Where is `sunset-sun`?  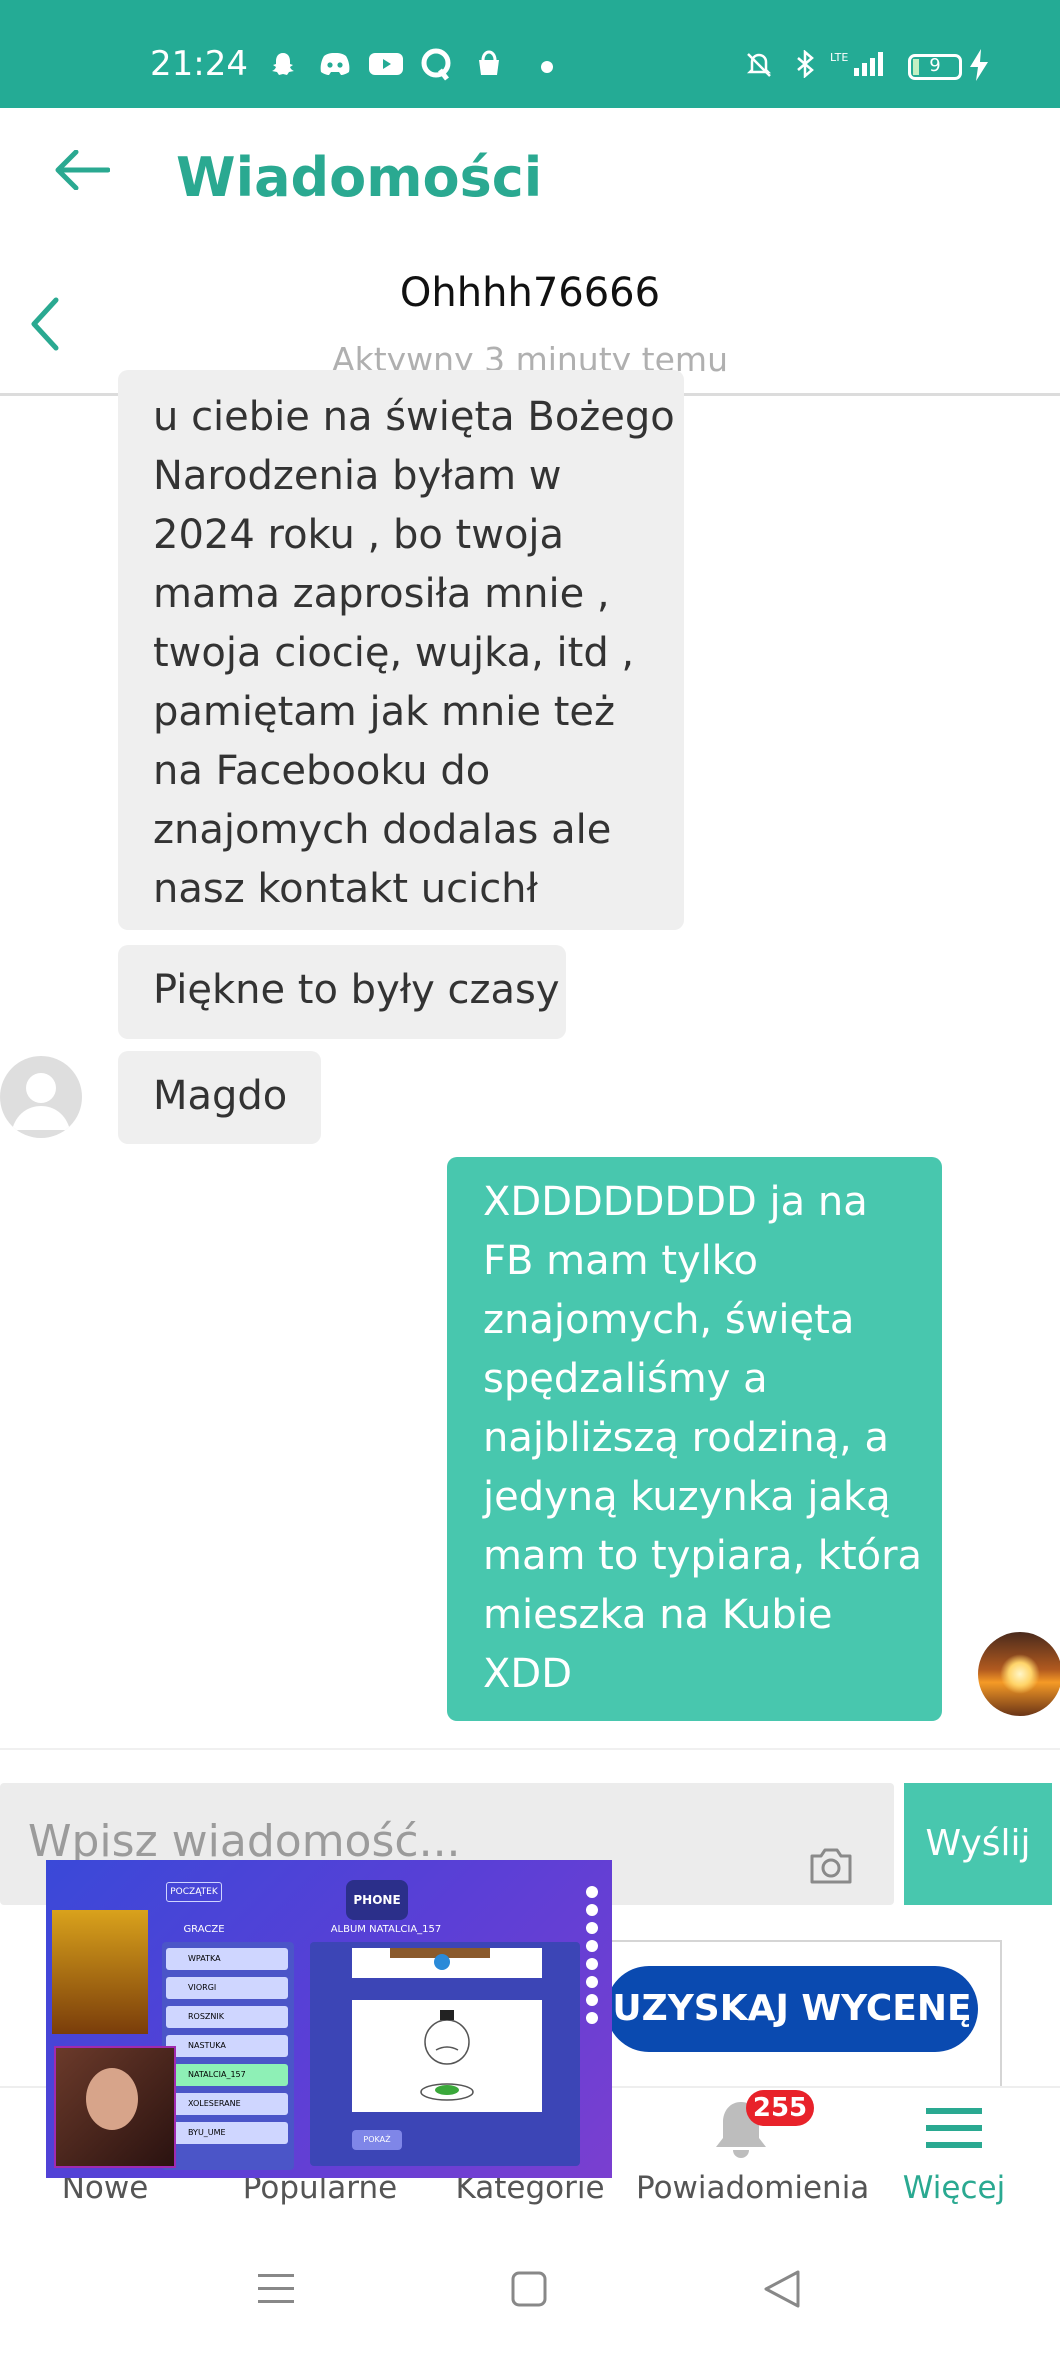 sunset-sun is located at coordinates (1020, 1674).